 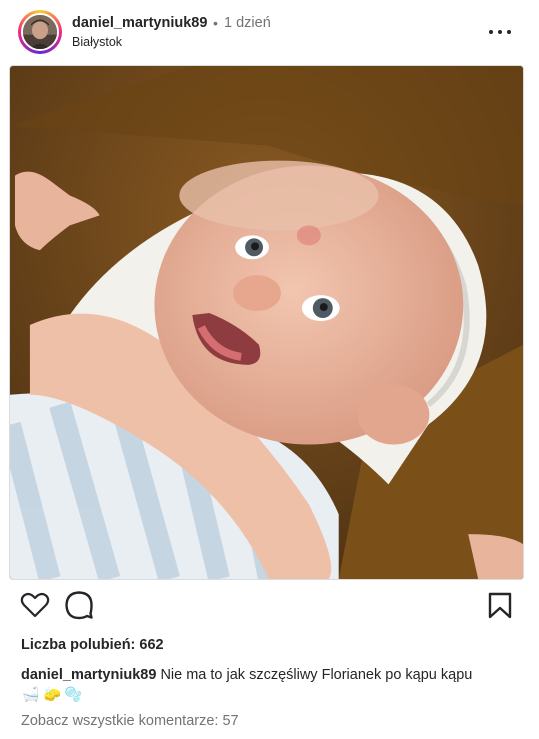 I want to click on view-all-comments-link: Zobacz wszystkie komentarze: 57, so click(x=130, y=721).